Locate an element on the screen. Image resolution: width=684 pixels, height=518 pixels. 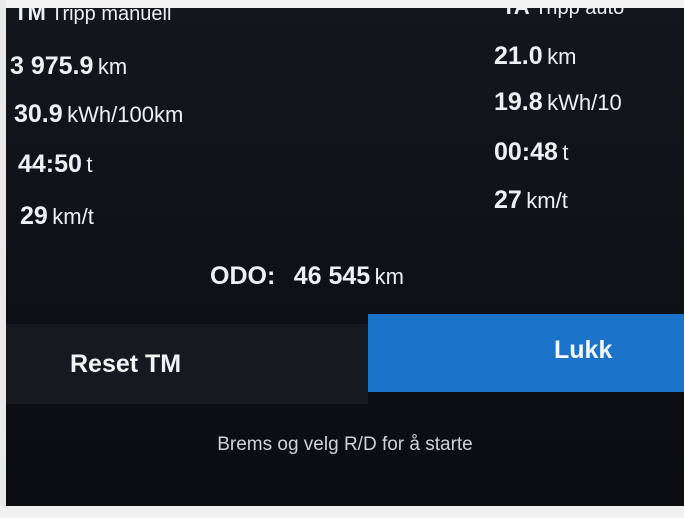
screen-bezel-bottom is located at coordinates (342, 512).